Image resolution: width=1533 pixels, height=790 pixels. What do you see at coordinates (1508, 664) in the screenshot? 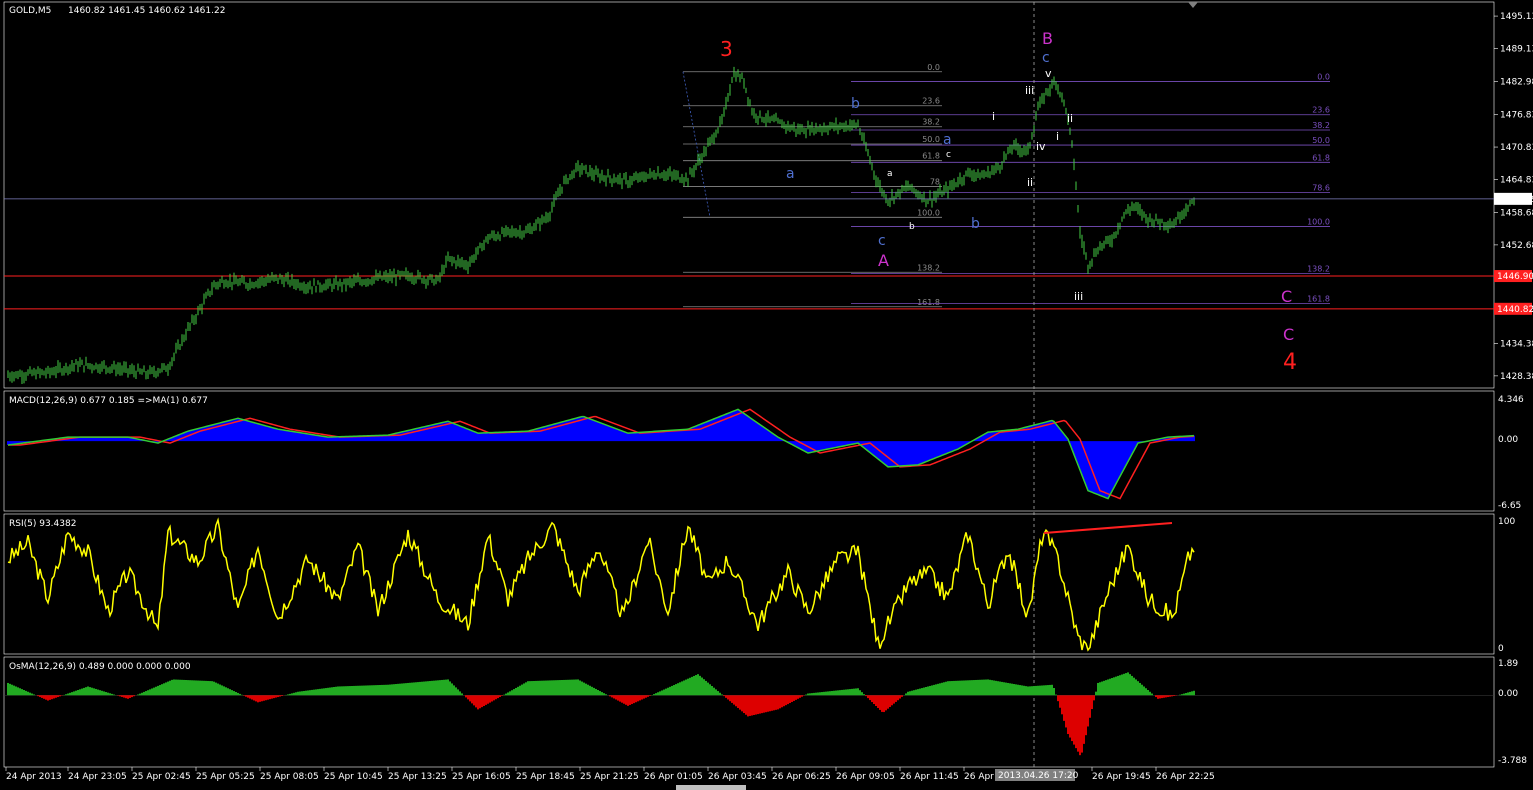
I see `osma-axis-top: 1.89` at bounding box center [1508, 664].